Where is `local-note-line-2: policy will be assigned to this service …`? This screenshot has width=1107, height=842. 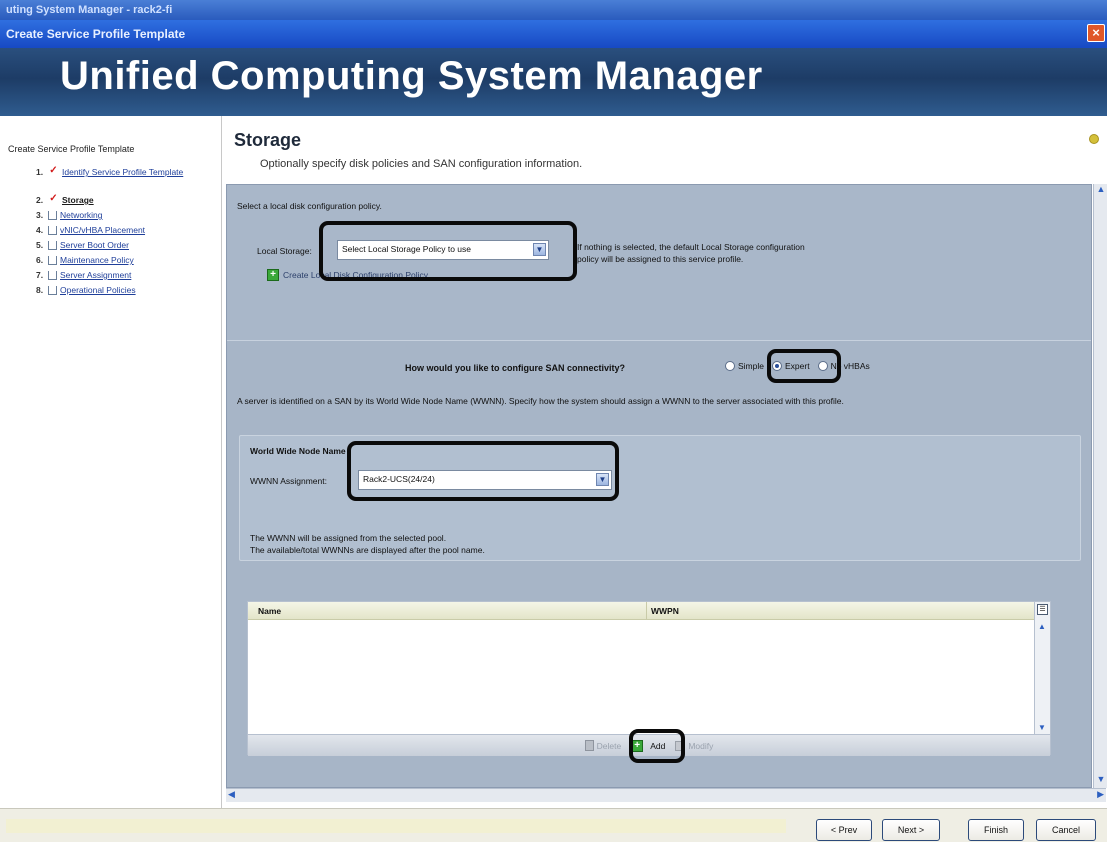 local-note-line-2: policy will be assigned to this service … is located at coordinates (660, 259).